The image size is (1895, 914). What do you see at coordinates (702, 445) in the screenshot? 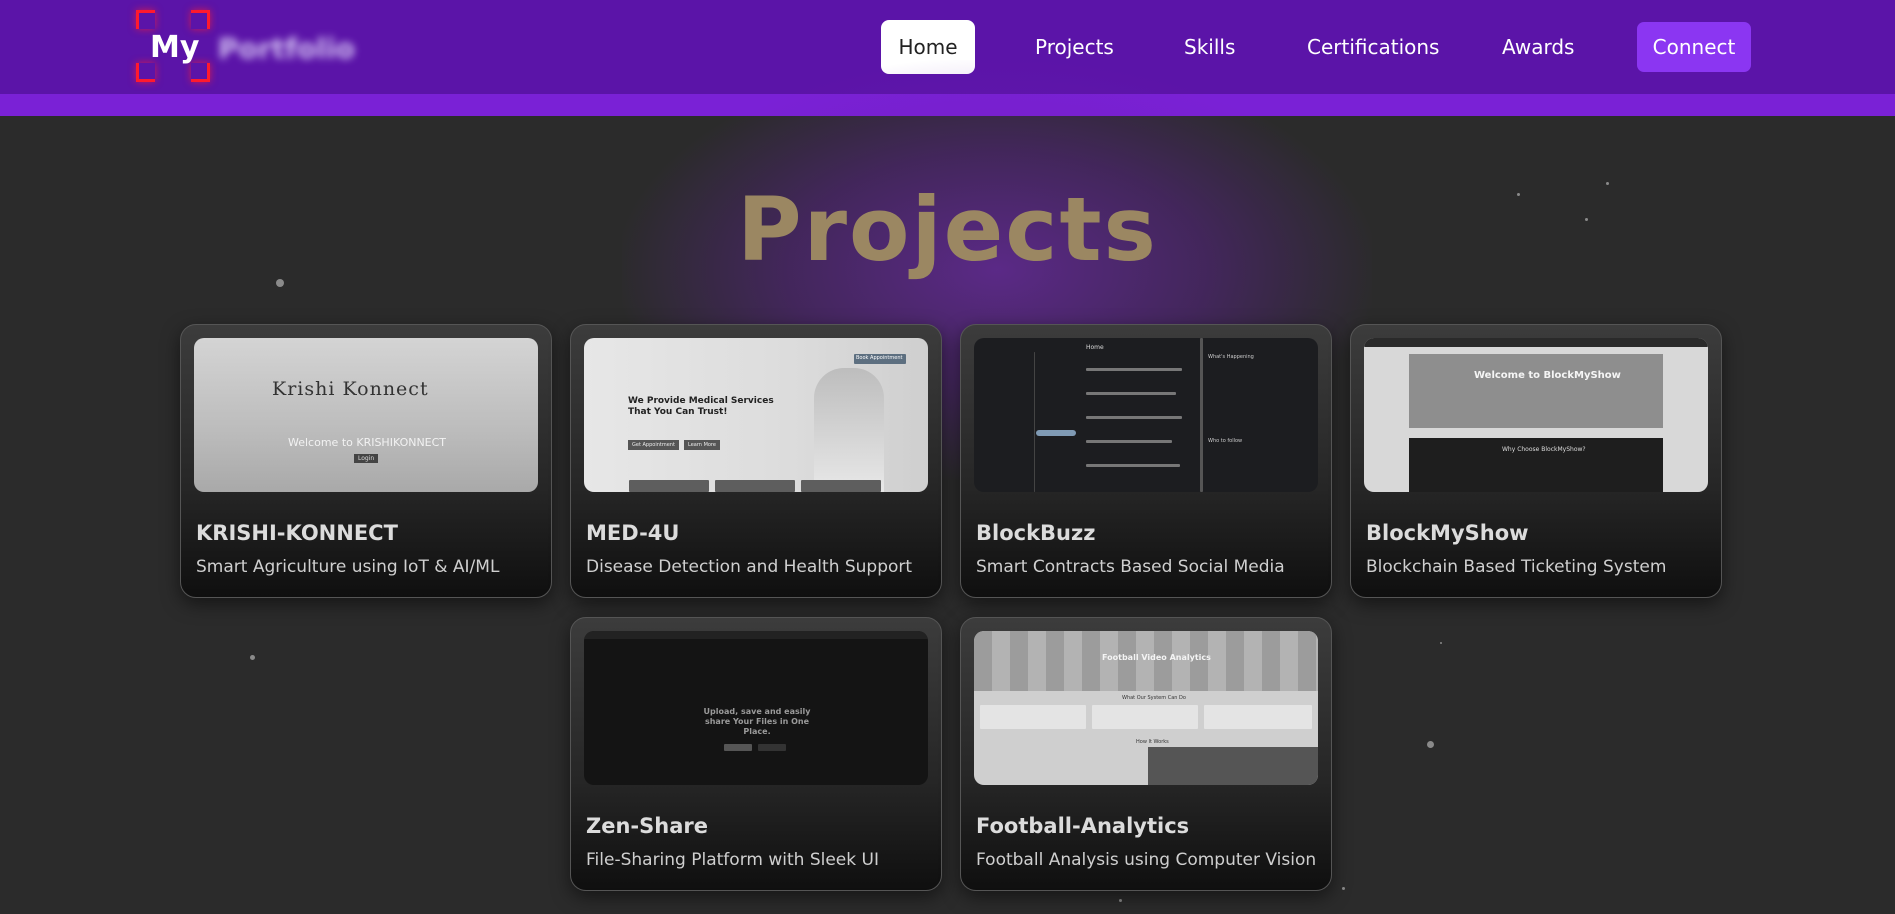
I see `thumb-button-2: Learn More` at bounding box center [702, 445].